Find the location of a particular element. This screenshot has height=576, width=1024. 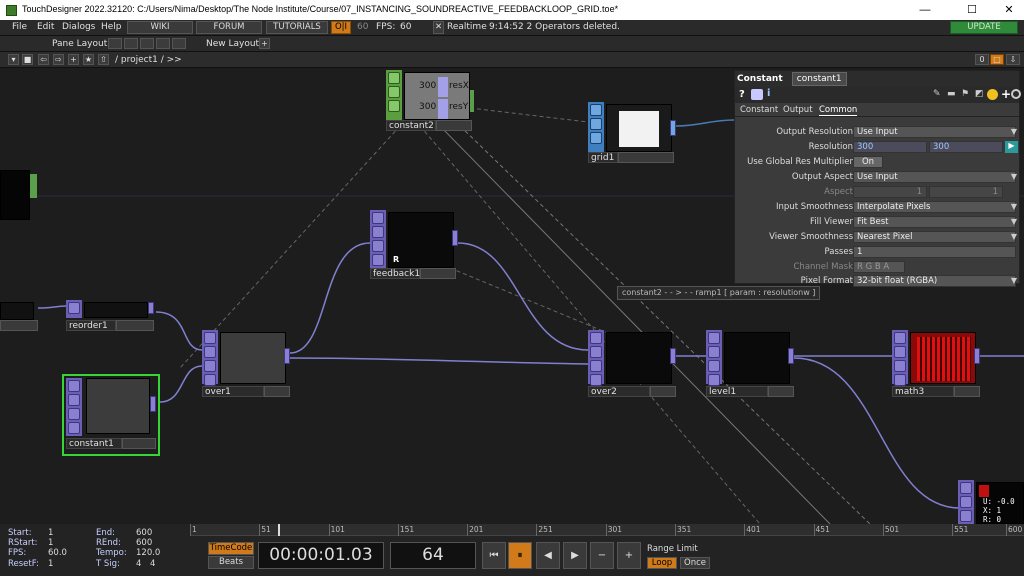

menu-edit: Edit is located at coordinates (45, 27).